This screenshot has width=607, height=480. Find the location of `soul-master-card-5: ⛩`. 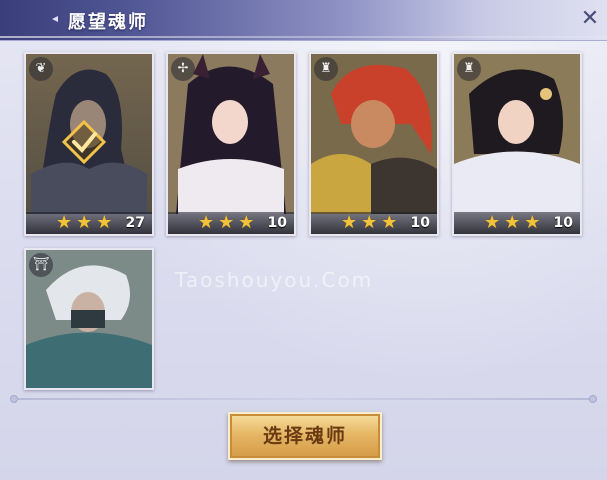

soul-master-card-5: ⛩ is located at coordinates (89, 319).